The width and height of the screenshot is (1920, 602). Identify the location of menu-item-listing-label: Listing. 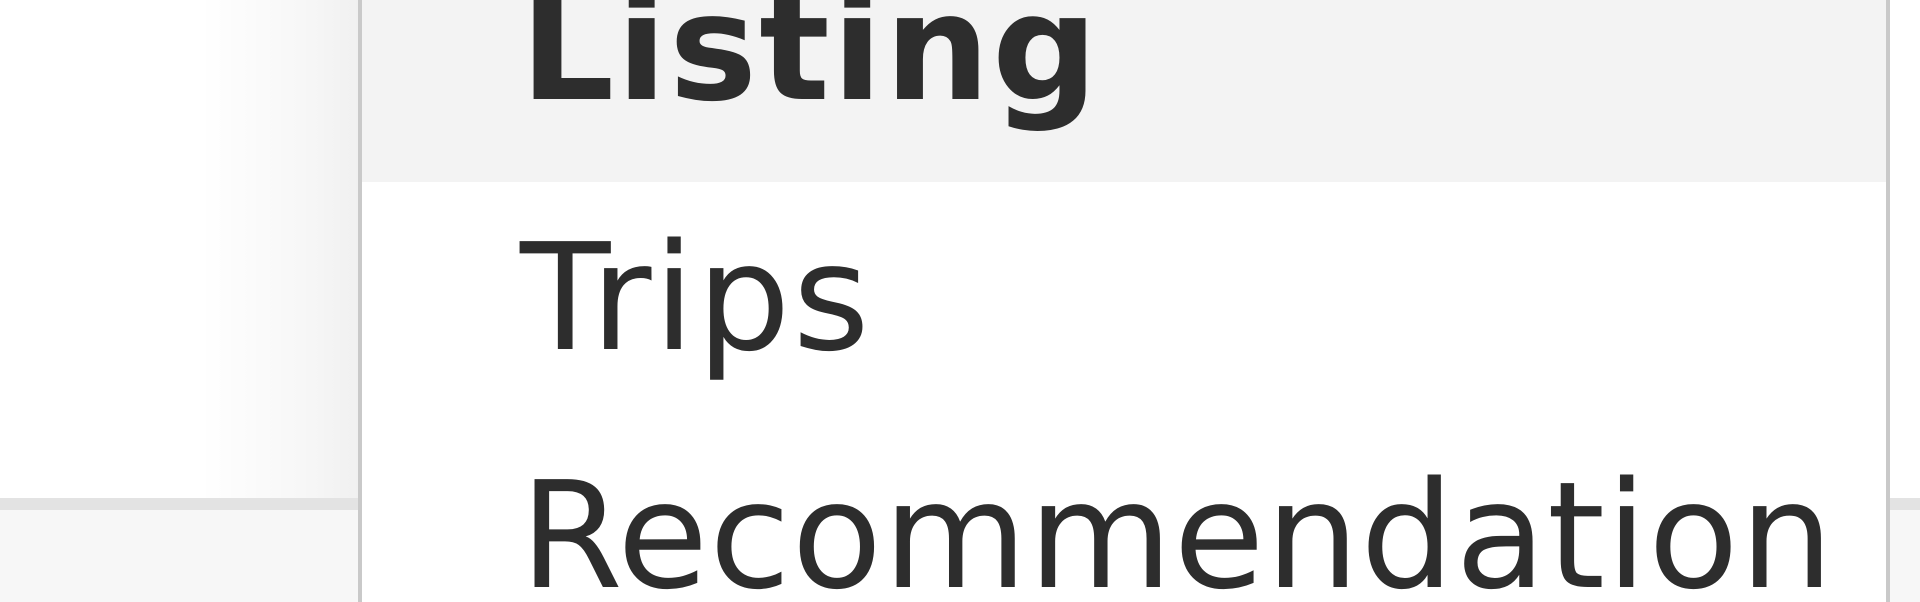
(810, 67).